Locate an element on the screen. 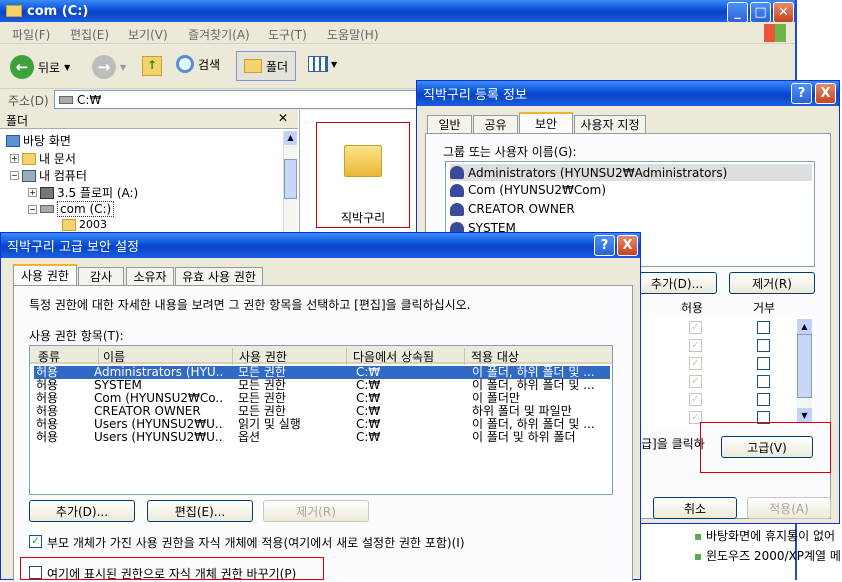 The width and height of the screenshot is (842, 582). column-inherited-from: 다음에서 상속됨 is located at coordinates (390, 356).